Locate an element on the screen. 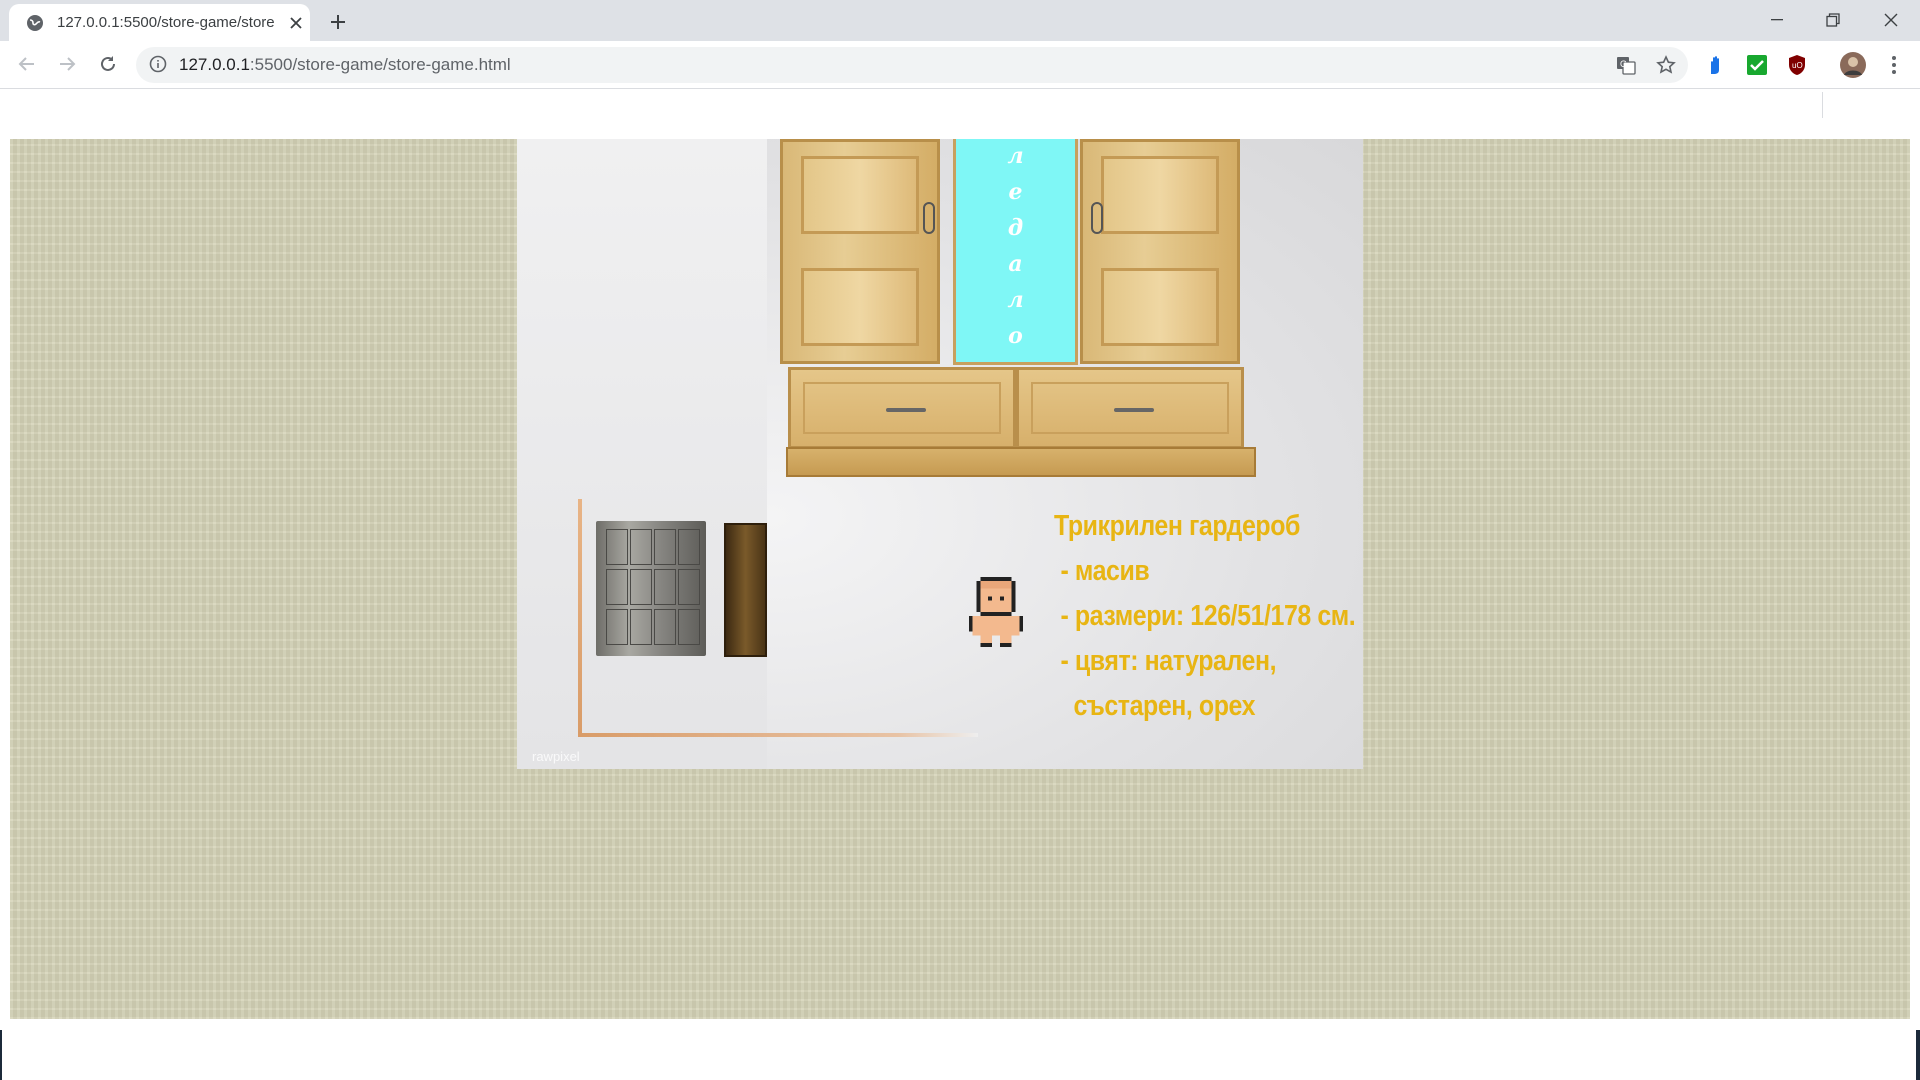 Image resolution: width=1920 pixels, height=1080 pixels. minimize-icon is located at coordinates (1777, 20).